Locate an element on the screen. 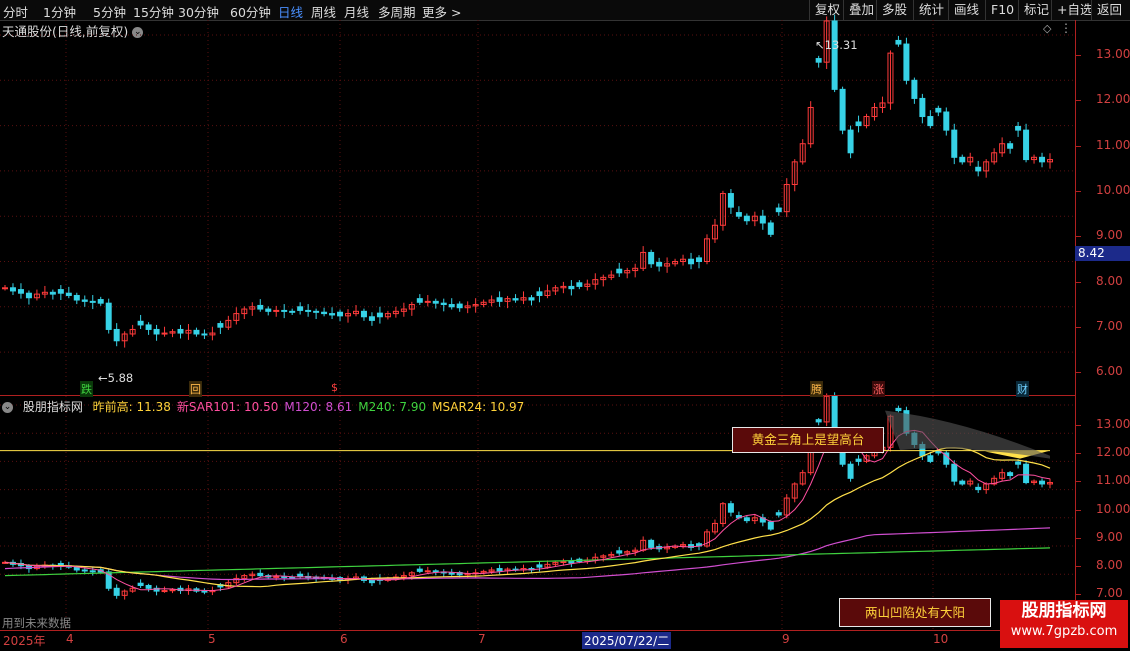  date-label-3: 6 is located at coordinates (344, 639).